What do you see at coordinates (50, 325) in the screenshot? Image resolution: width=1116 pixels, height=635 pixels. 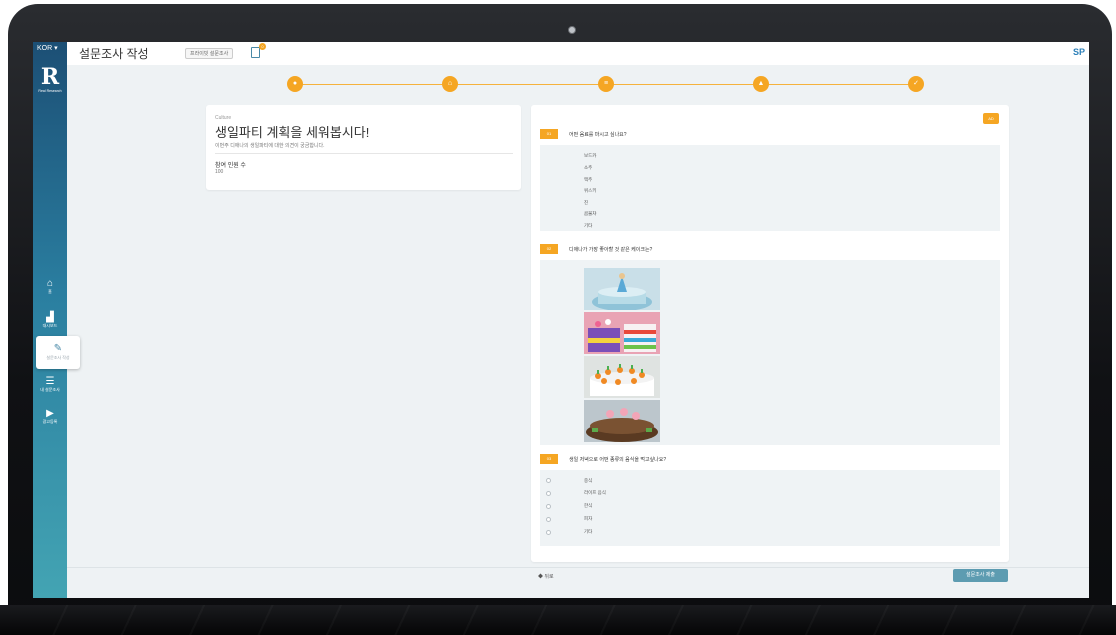 I see `sidebar-item-label: 대시보드` at bounding box center [50, 325].